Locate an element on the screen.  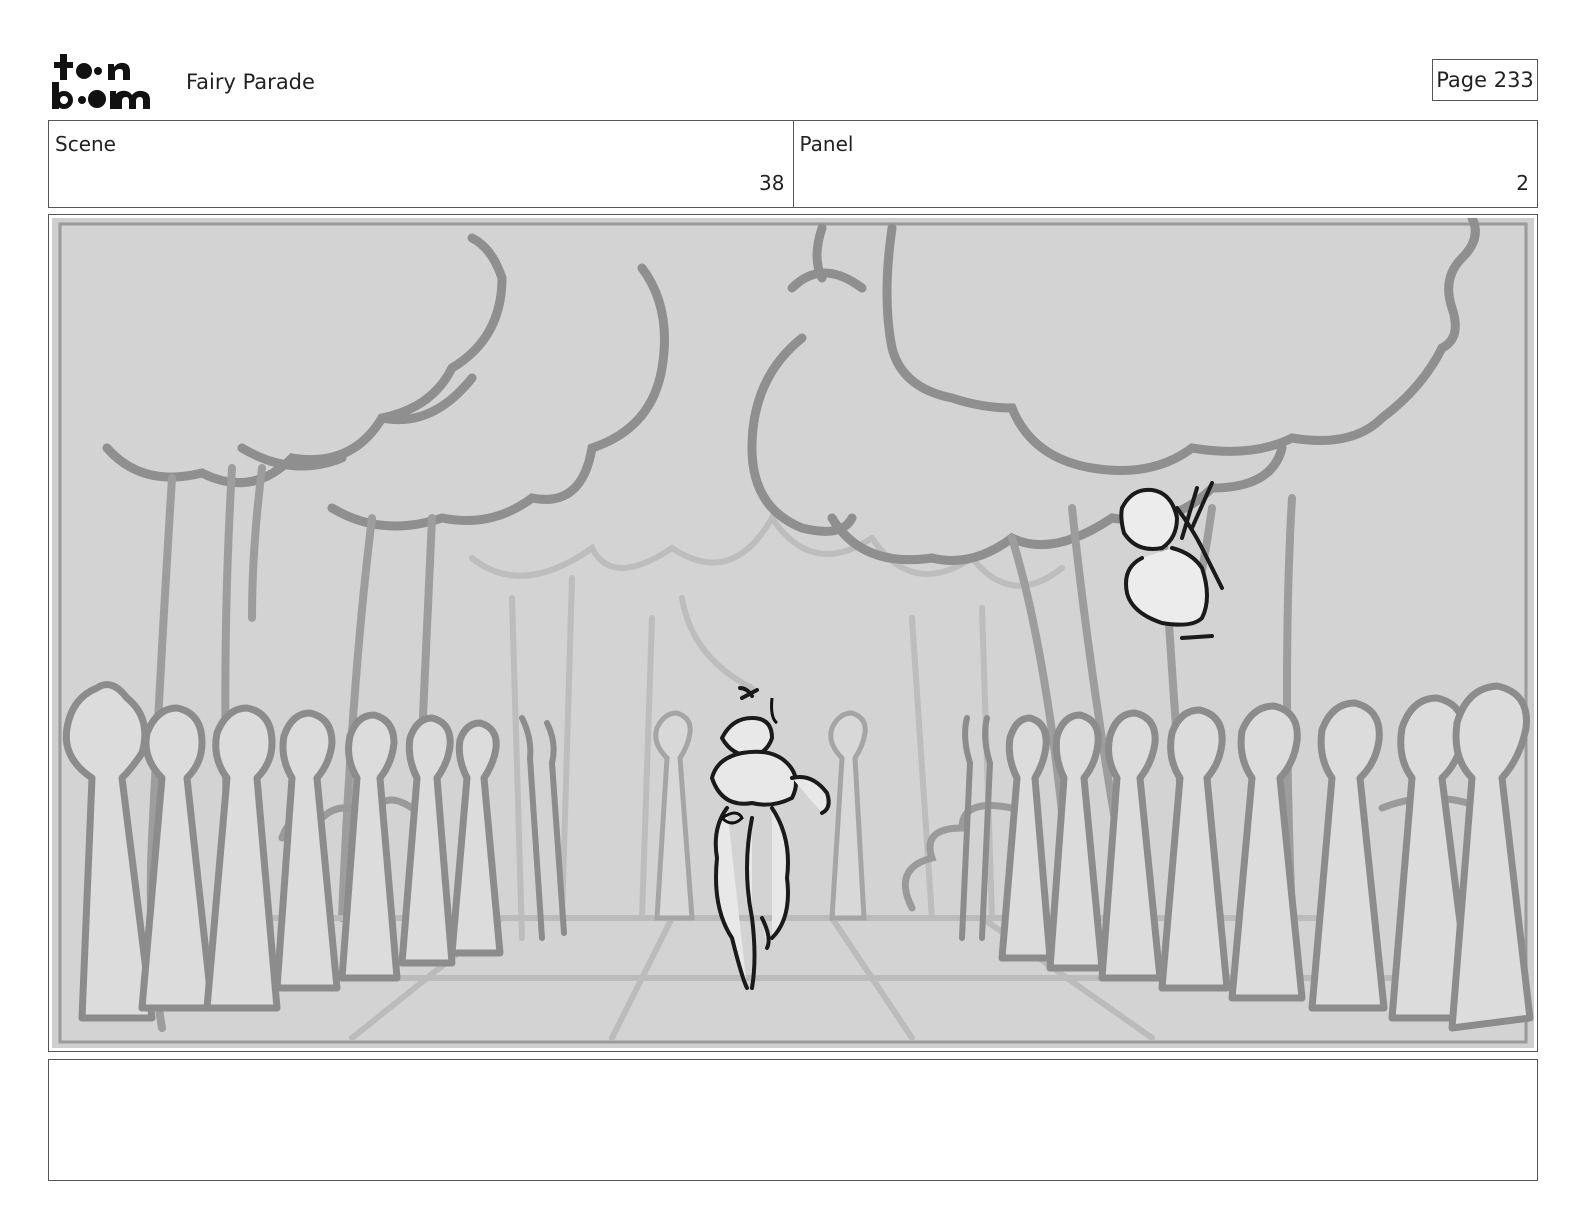
scene-label: Scene is located at coordinates (85, 144).